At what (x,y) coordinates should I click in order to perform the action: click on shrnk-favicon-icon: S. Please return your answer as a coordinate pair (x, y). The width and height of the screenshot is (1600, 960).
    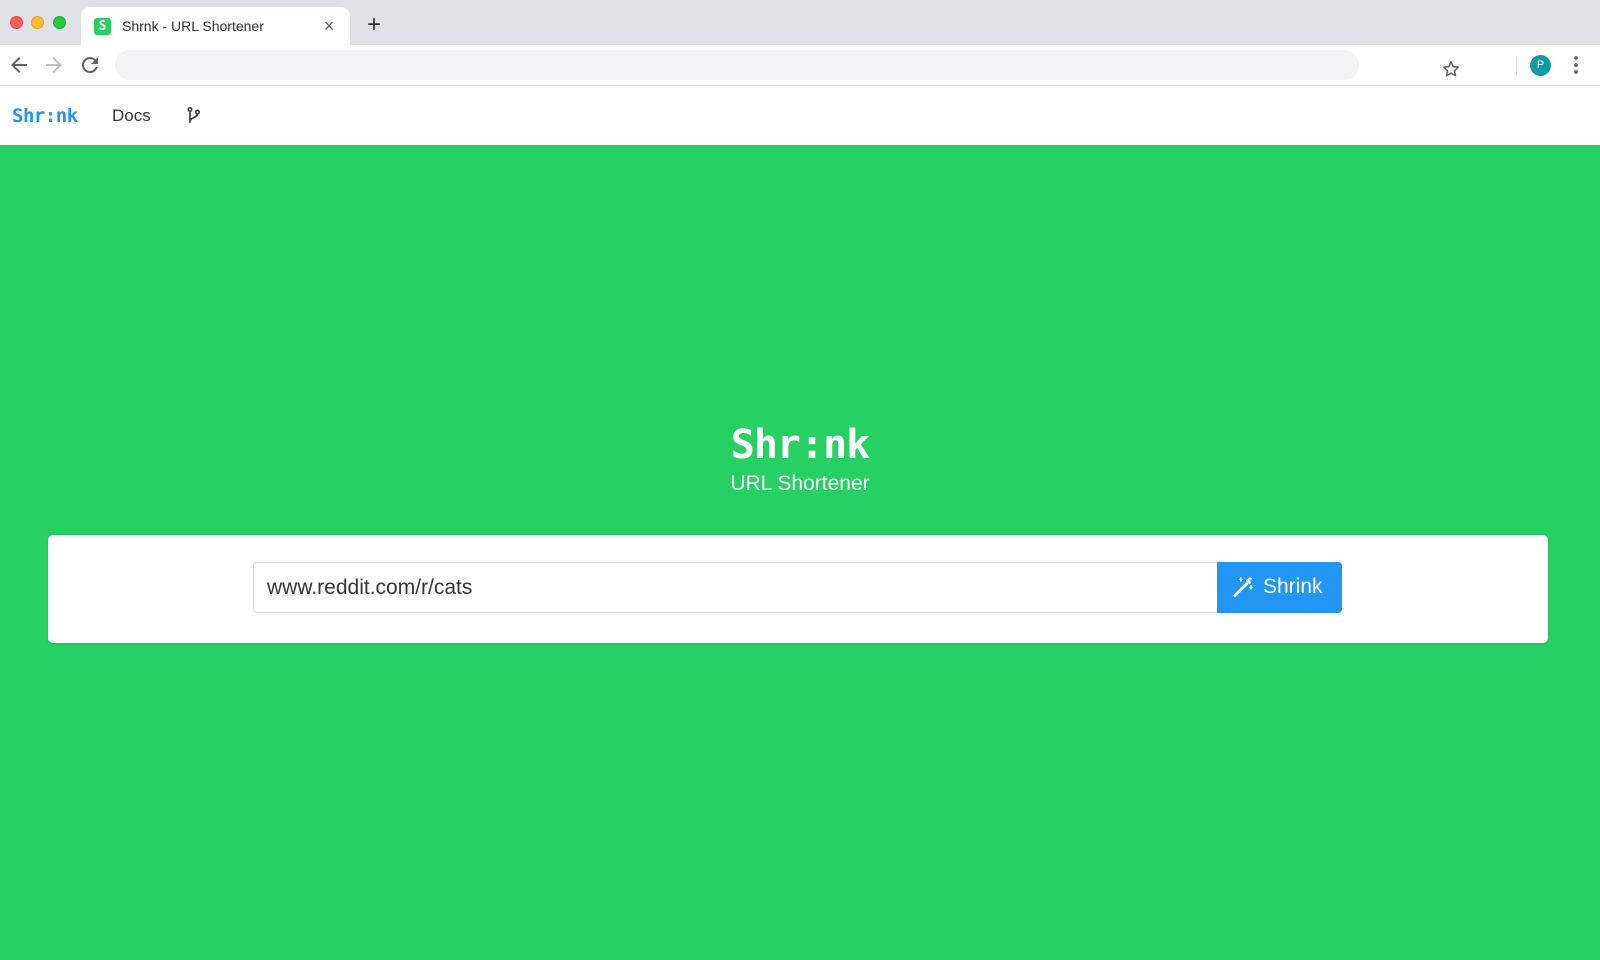
    Looking at the image, I should click on (102, 26).